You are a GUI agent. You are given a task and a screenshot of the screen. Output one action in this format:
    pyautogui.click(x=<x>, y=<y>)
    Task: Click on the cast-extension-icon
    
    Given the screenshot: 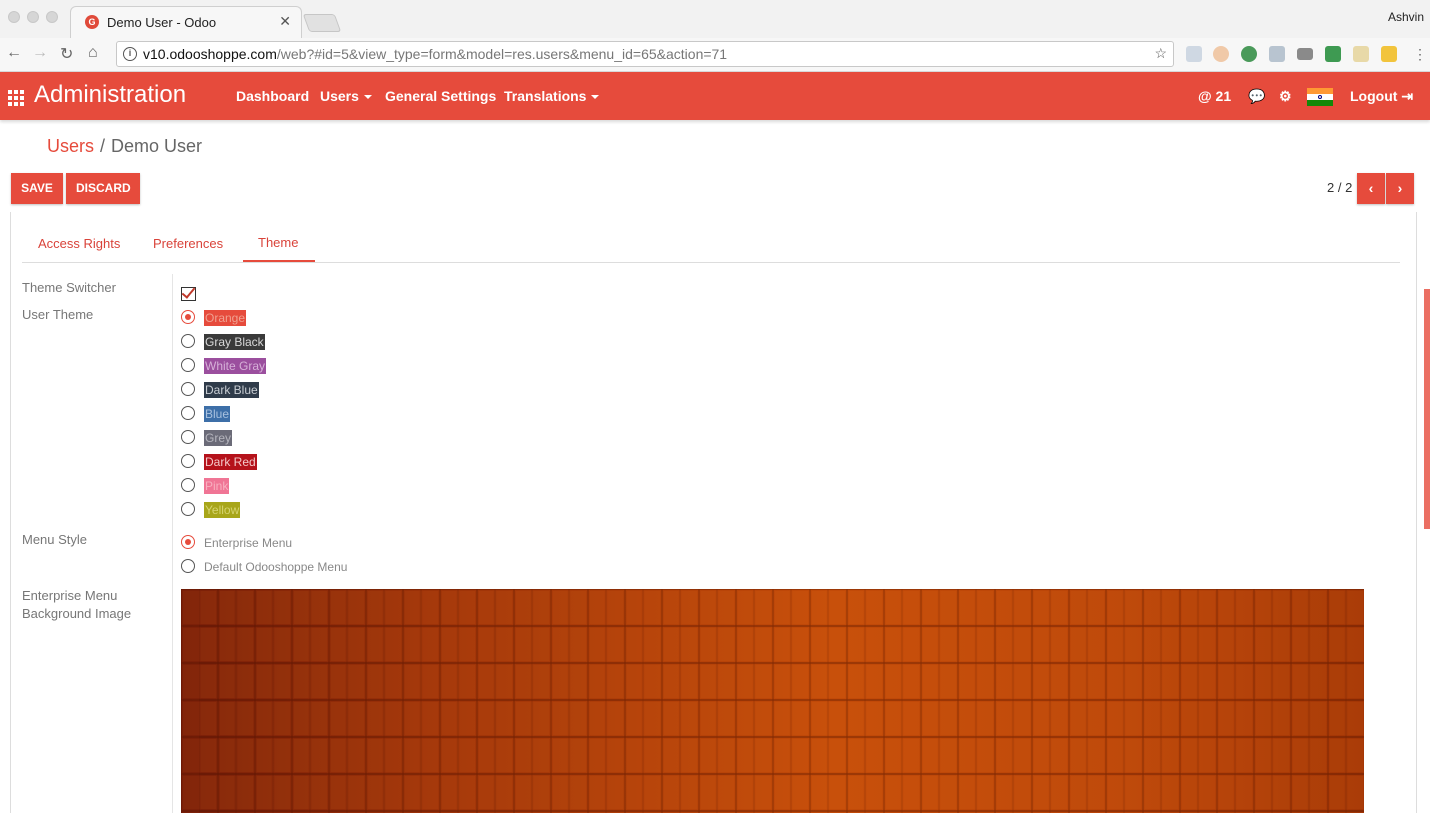 What is the action you would take?
    pyautogui.click(x=1305, y=54)
    